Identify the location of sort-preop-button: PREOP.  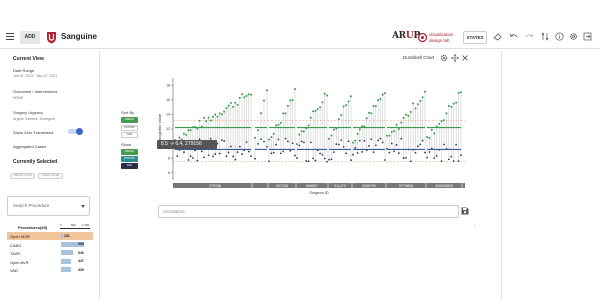
(129, 120).